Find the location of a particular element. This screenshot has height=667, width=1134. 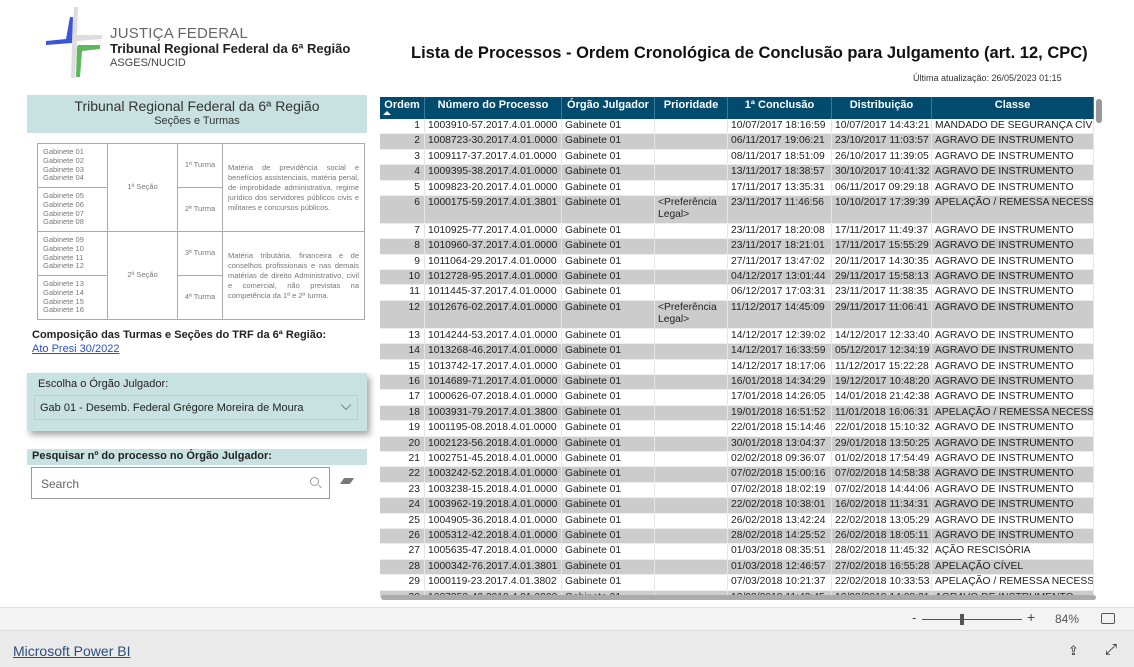

zoom-slider-thumb is located at coordinates (962, 619).